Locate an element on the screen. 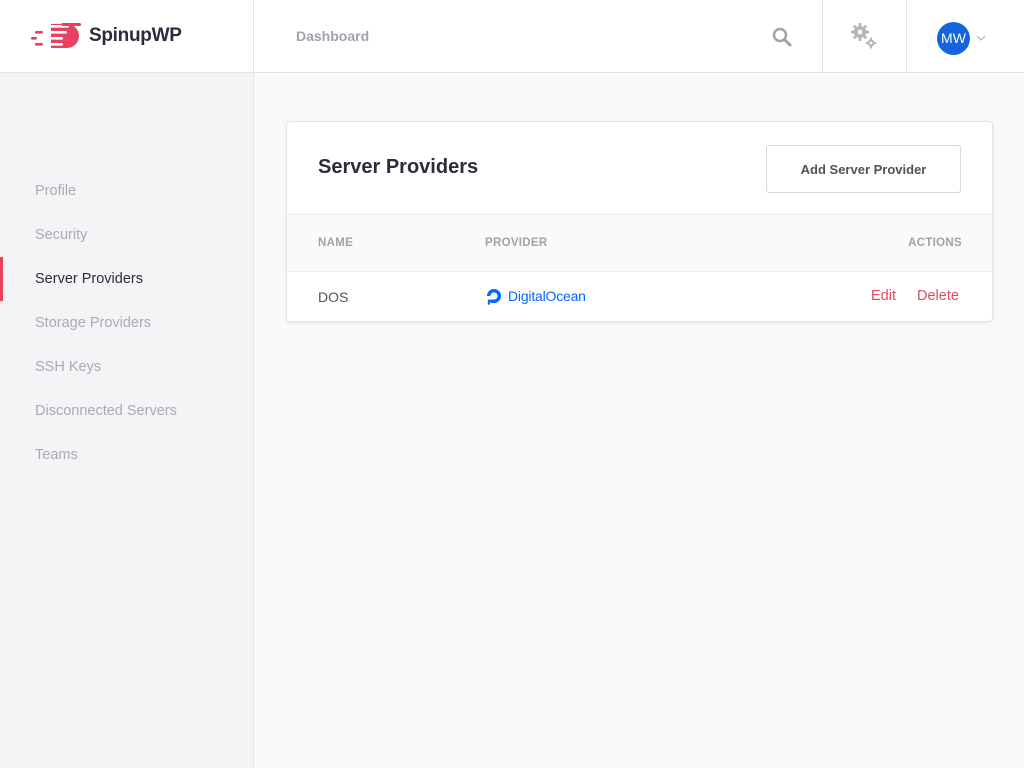  user-menu: MW is located at coordinates (962, 38).